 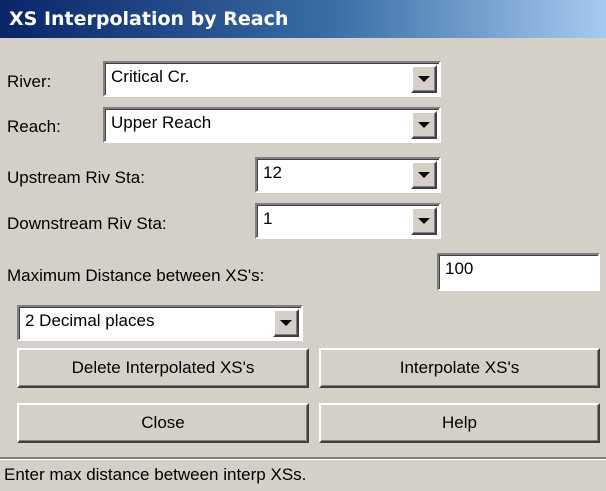 What do you see at coordinates (76, 177) in the screenshot?
I see `upstream-label: Upstream Riv Sta:` at bounding box center [76, 177].